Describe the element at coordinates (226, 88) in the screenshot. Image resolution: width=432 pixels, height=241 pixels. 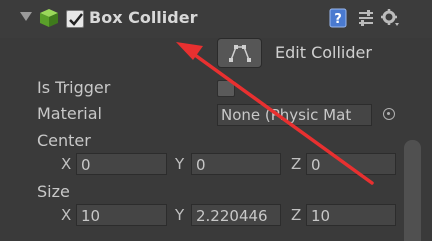
I see `is-trigger-checkbox` at that location.